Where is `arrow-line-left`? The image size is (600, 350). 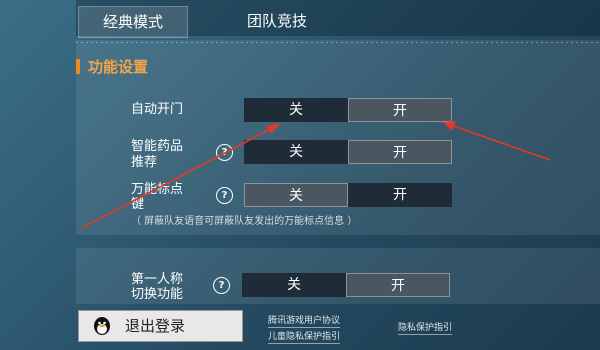 arrow-line-left is located at coordinates (179, 177).